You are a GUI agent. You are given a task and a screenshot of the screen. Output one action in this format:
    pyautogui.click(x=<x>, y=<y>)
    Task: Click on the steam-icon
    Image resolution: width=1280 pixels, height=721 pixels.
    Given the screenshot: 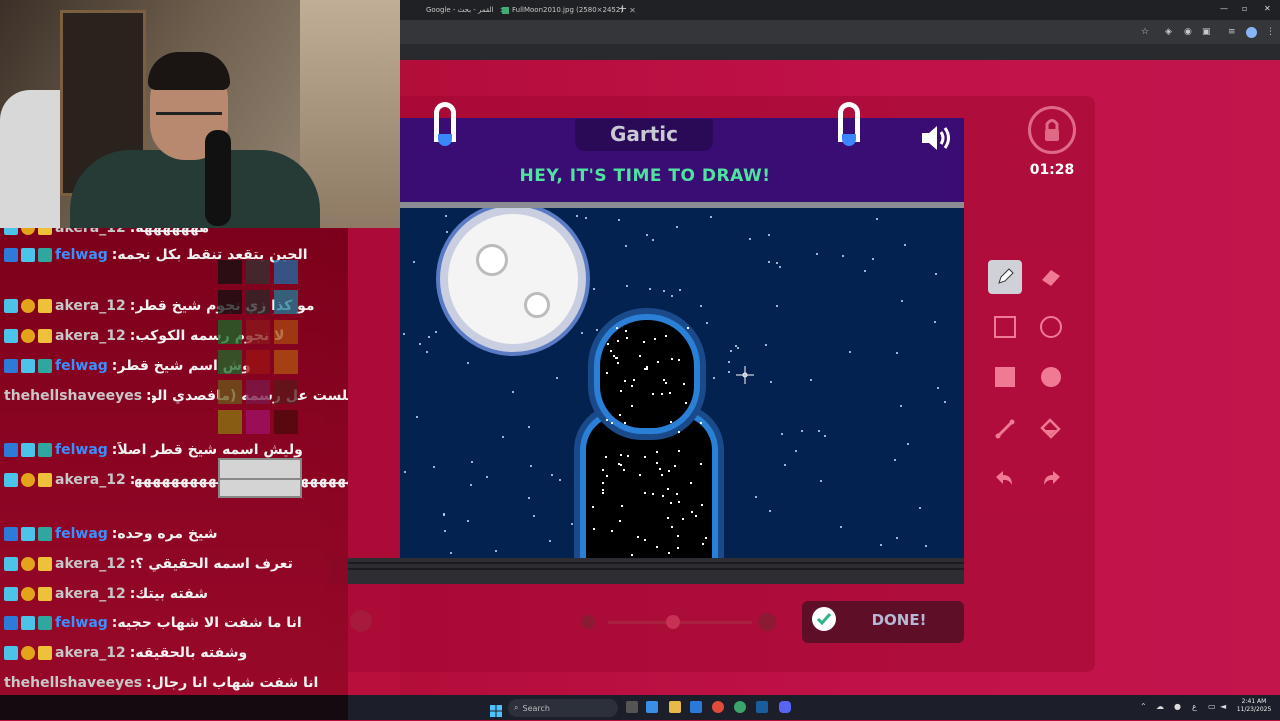 What is the action you would take?
    pyautogui.click(x=762, y=707)
    